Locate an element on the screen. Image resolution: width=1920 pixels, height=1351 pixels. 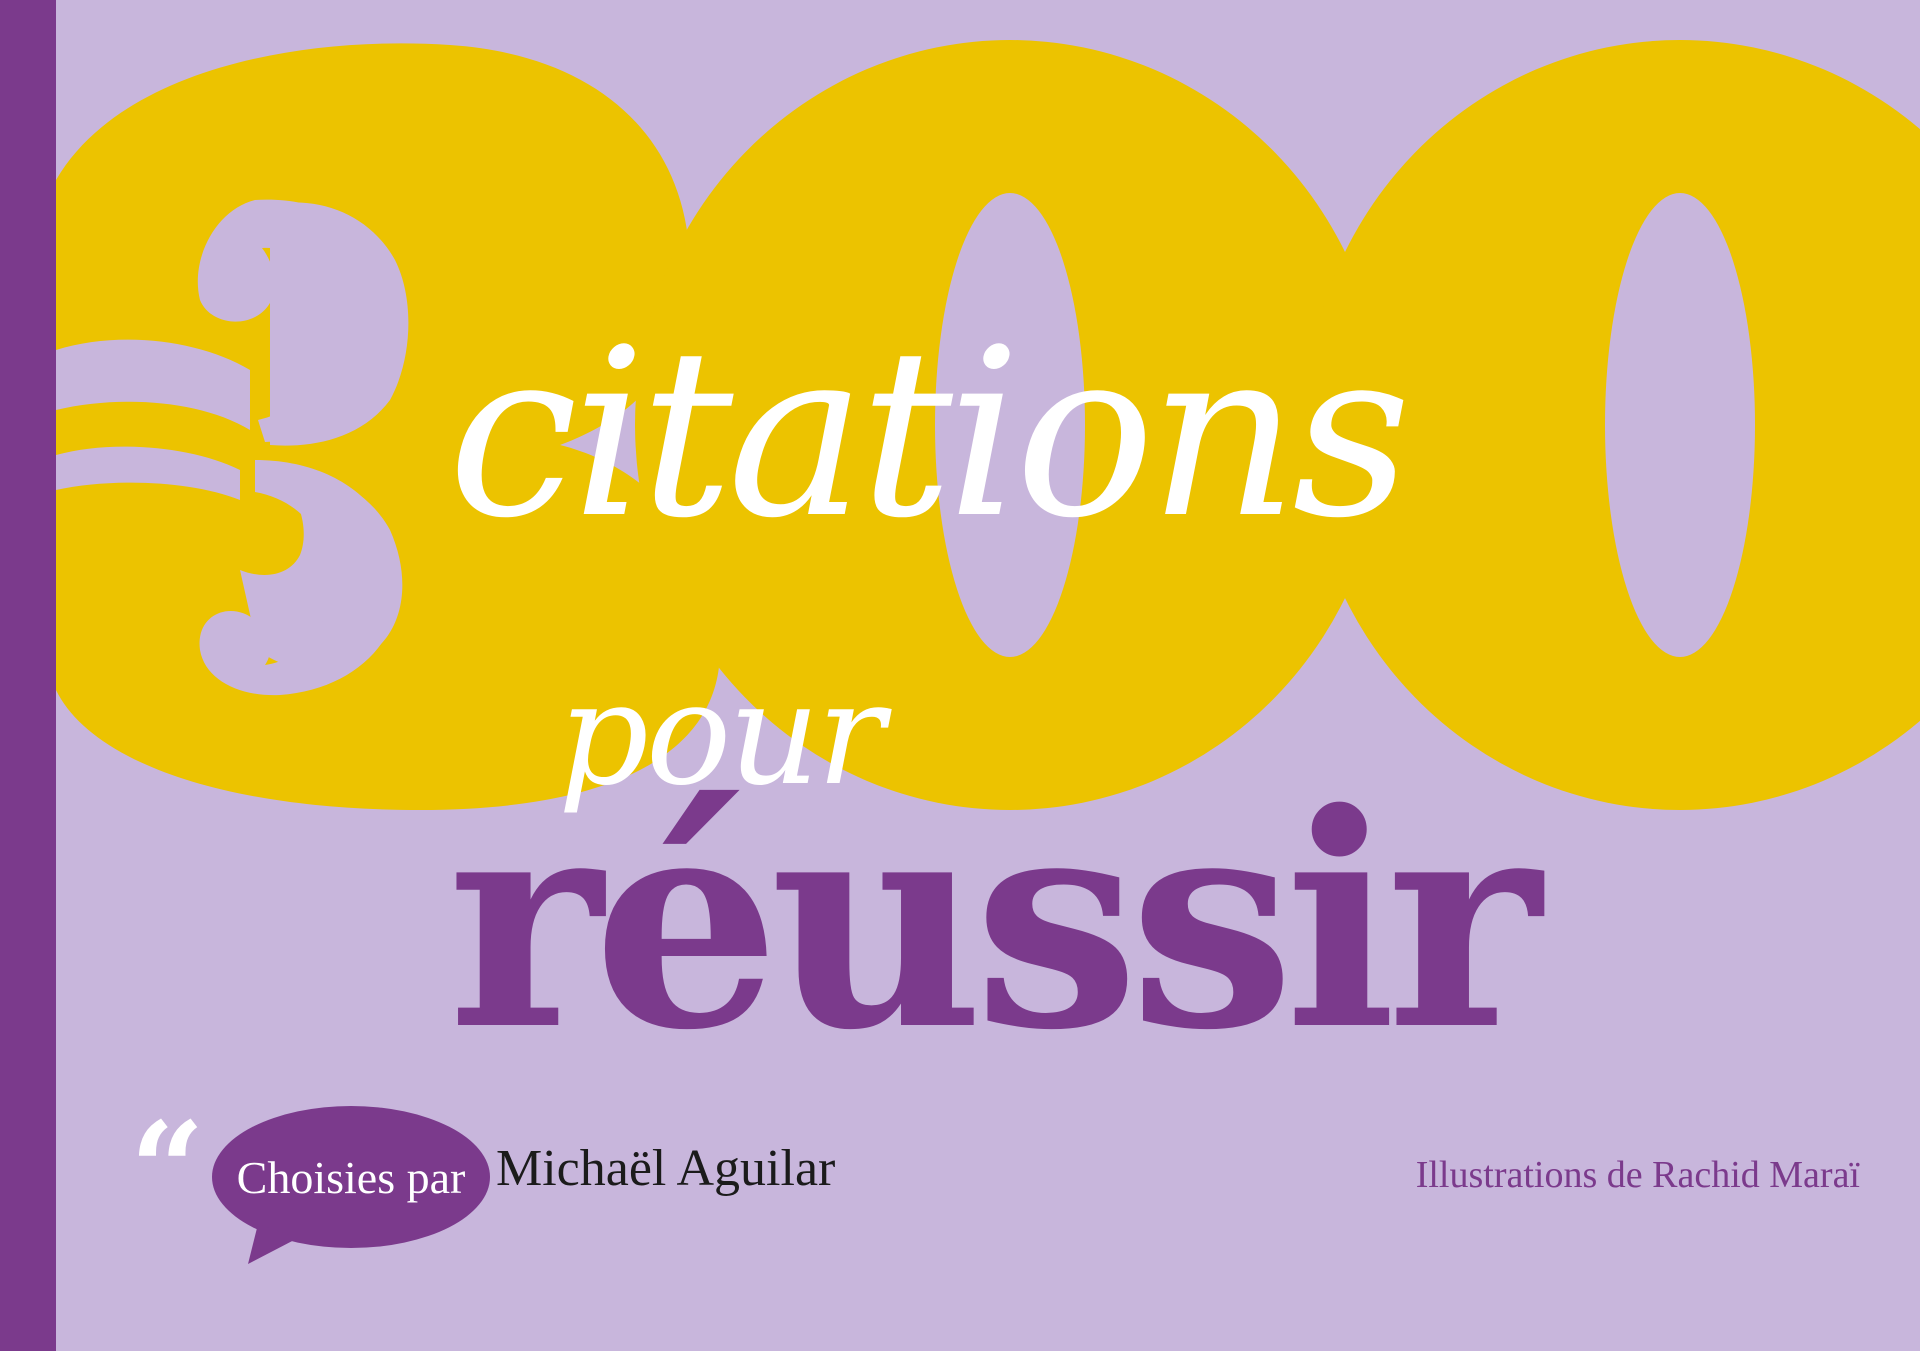
quote-mark-icon: “ is located at coordinates (167, 1169).